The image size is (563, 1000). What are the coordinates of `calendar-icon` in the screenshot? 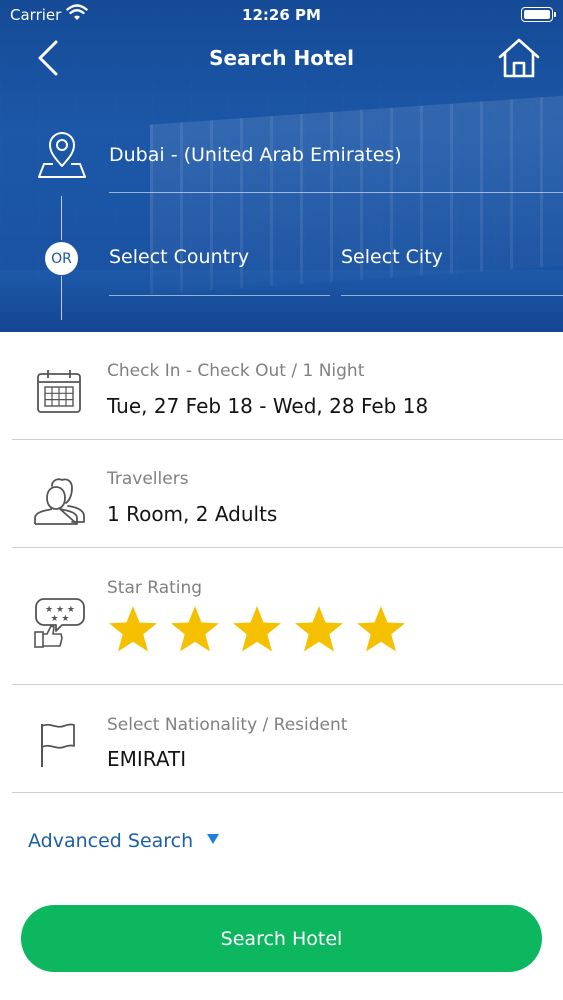 It's located at (59, 391).